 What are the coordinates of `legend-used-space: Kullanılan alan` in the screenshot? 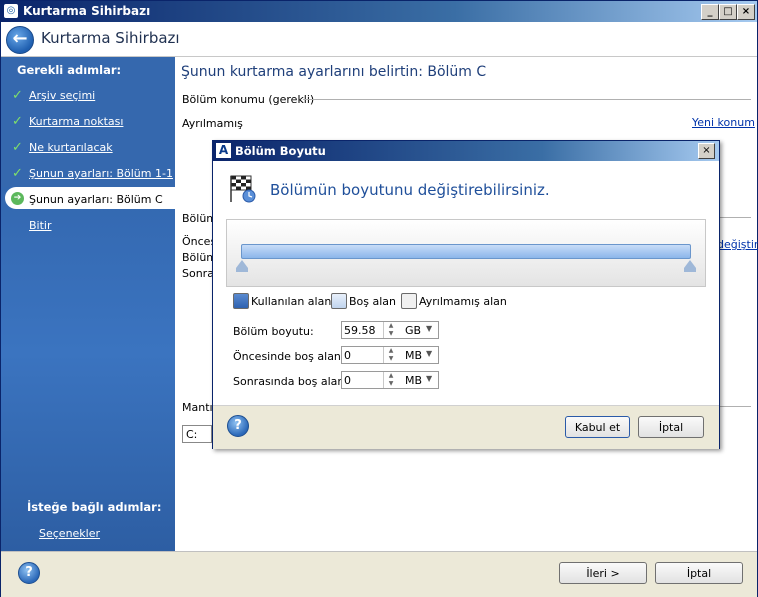 It's located at (291, 301).